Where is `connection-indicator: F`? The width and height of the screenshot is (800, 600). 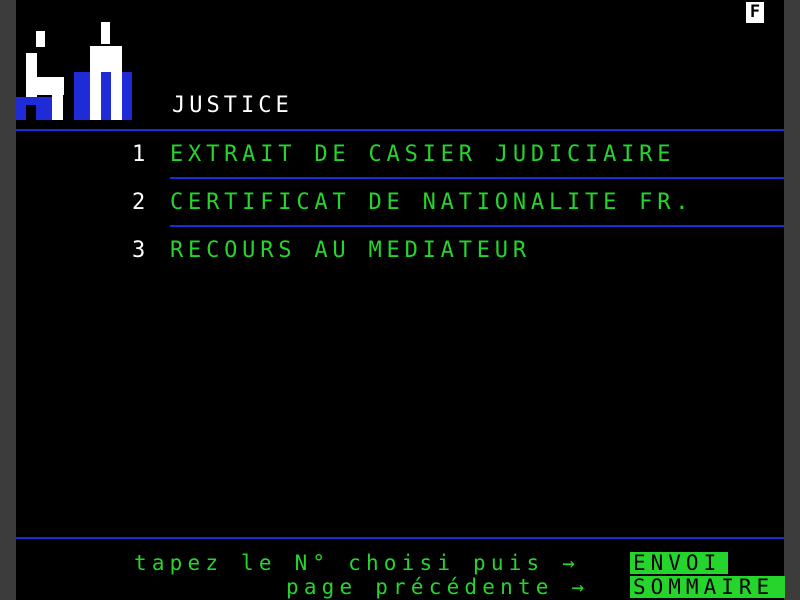
connection-indicator: F is located at coordinates (755, 12).